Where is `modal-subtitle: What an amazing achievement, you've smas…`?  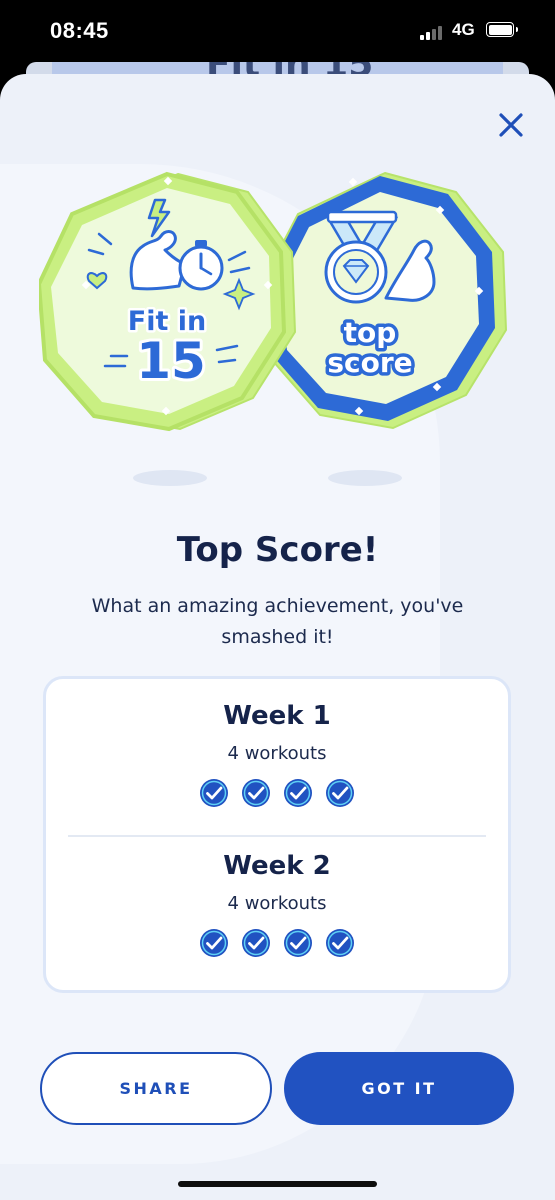
modal-subtitle: What an amazing achievement, you've smas… is located at coordinates (277, 621).